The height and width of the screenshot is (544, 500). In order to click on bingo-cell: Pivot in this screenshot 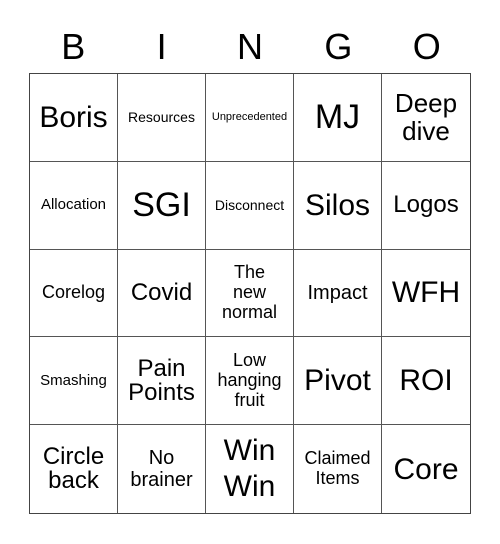, I will do `click(338, 381)`.